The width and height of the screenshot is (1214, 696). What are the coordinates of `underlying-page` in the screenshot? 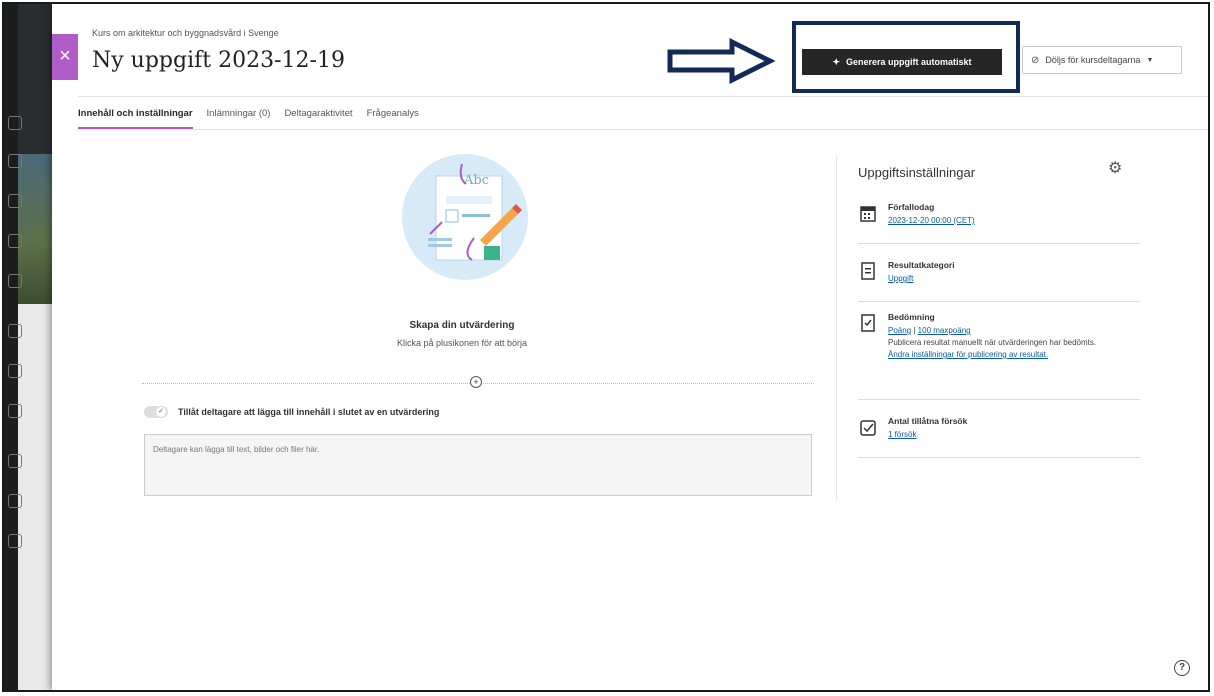 It's located at (28, 347).